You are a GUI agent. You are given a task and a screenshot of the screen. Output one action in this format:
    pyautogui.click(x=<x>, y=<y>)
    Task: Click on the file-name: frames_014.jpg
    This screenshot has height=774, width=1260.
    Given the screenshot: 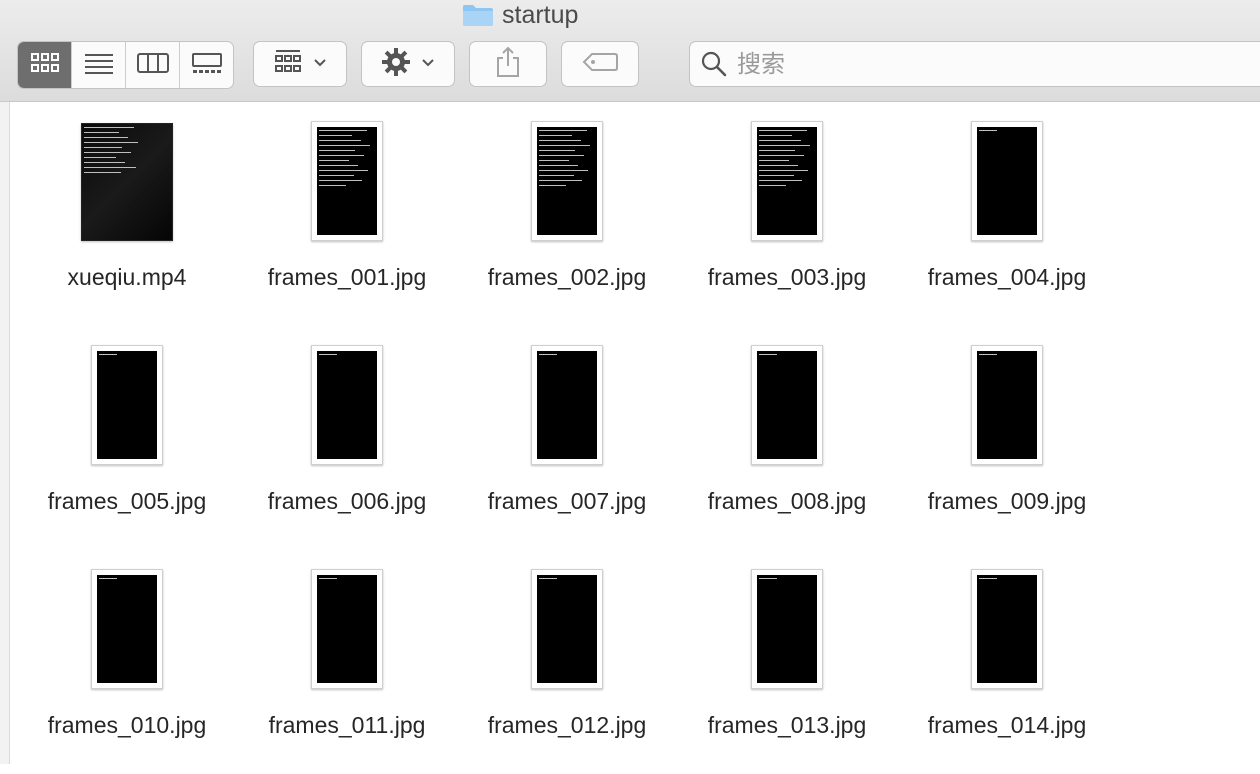 What is the action you would take?
    pyautogui.click(x=1007, y=725)
    